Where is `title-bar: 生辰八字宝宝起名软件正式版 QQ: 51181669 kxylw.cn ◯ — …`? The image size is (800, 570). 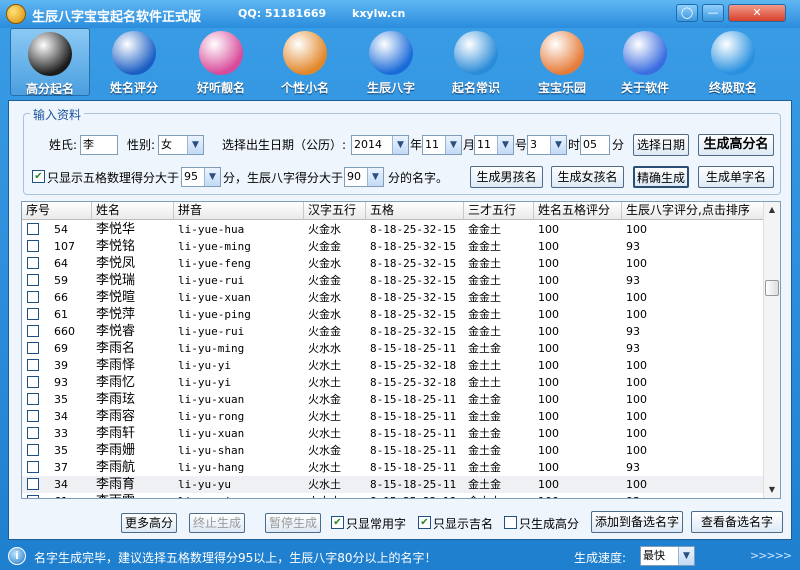 title-bar: 生辰八字宝宝起名软件正式版 QQ: 51181669 kxylw.cn ◯ — … is located at coordinates (400, 14).